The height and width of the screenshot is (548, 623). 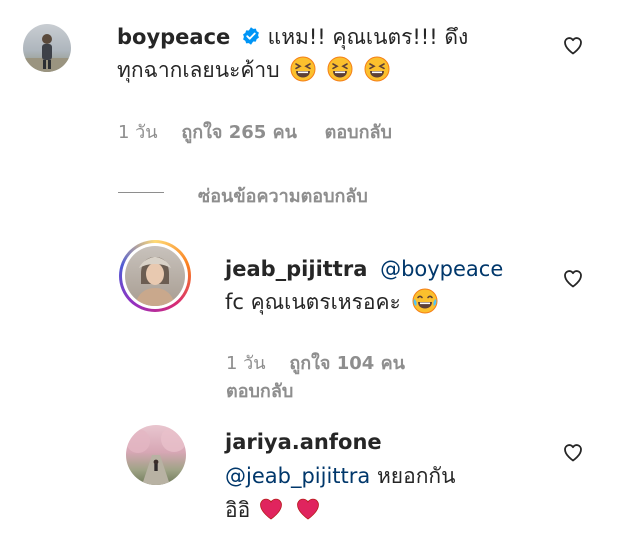 What do you see at coordinates (202, 70) in the screenshot?
I see `comment-text-cont: ทุกฉากเลยนะค้าบ` at bounding box center [202, 70].